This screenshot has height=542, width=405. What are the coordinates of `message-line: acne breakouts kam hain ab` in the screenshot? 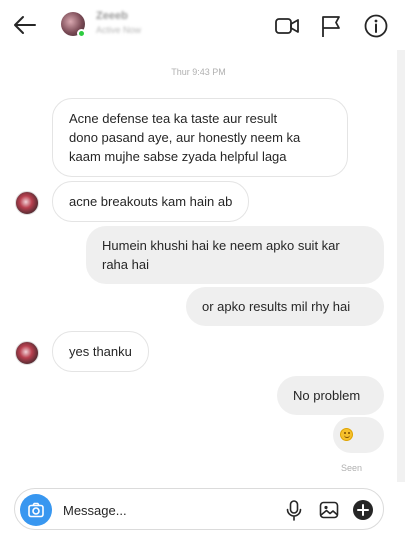 It's located at (151, 201).